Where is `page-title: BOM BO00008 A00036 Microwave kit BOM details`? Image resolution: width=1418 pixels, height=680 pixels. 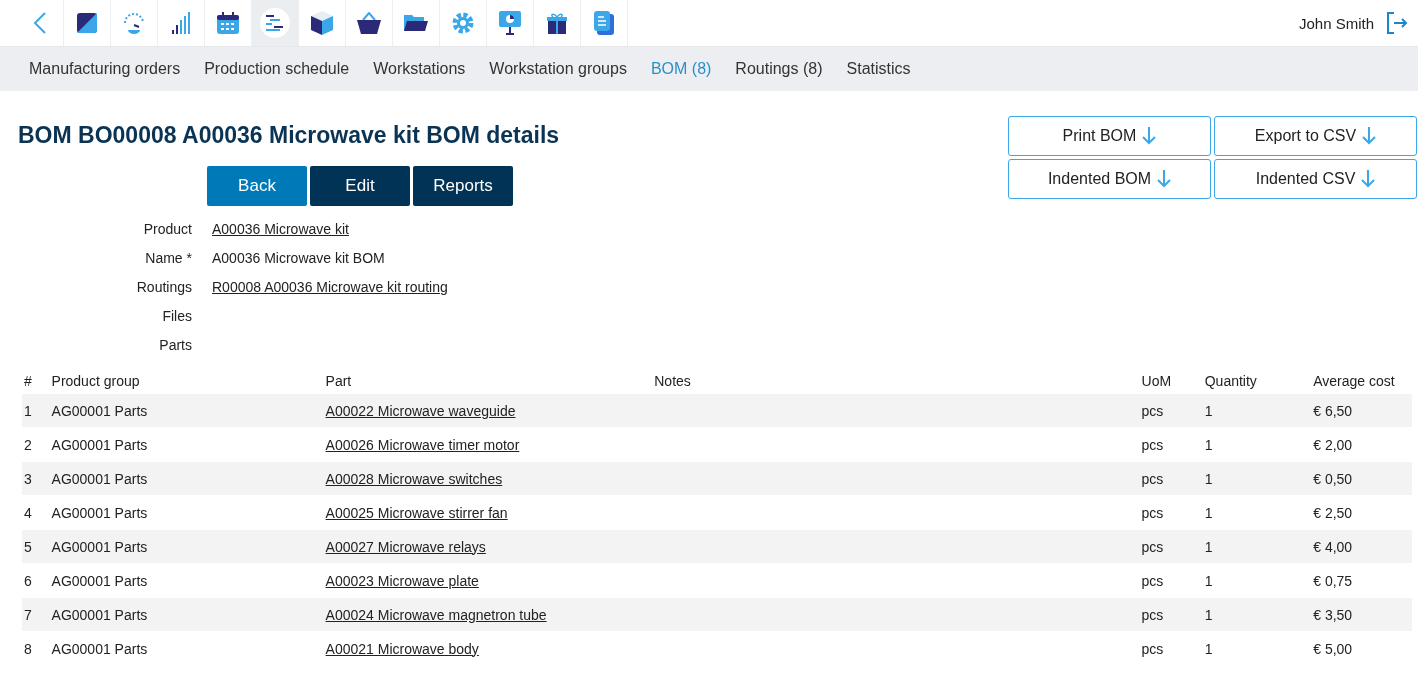
page-title: BOM BO00008 A00036 Microwave kit BOM details is located at coordinates (289, 135).